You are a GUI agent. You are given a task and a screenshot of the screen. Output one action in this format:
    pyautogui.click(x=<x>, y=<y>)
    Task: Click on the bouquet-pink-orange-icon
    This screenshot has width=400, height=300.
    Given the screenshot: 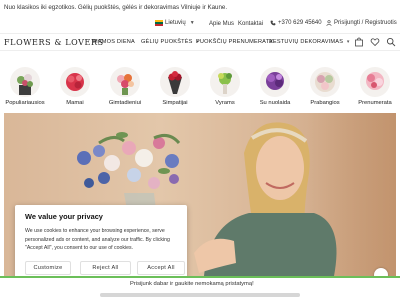 What is the action you would take?
    pyautogui.click(x=125, y=82)
    